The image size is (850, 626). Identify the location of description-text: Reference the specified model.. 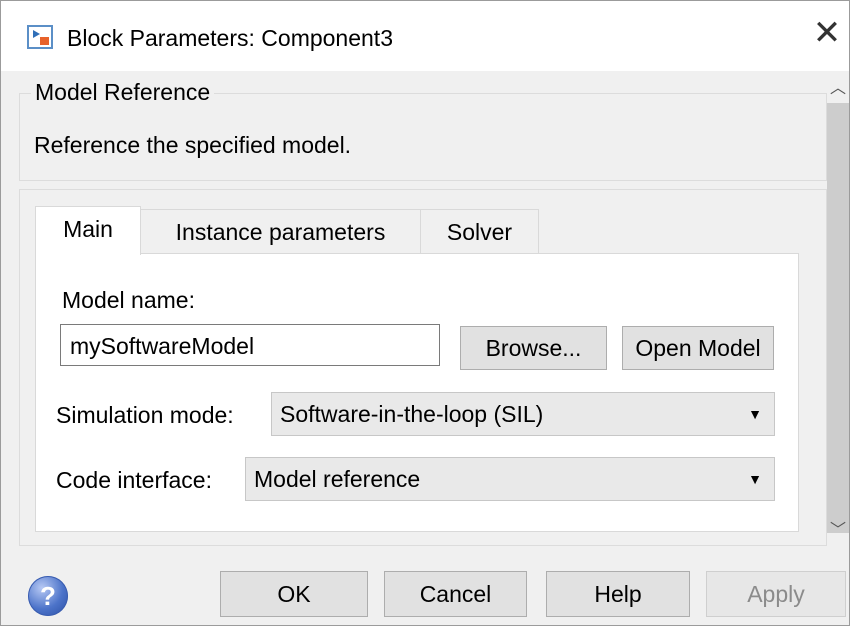
(193, 145).